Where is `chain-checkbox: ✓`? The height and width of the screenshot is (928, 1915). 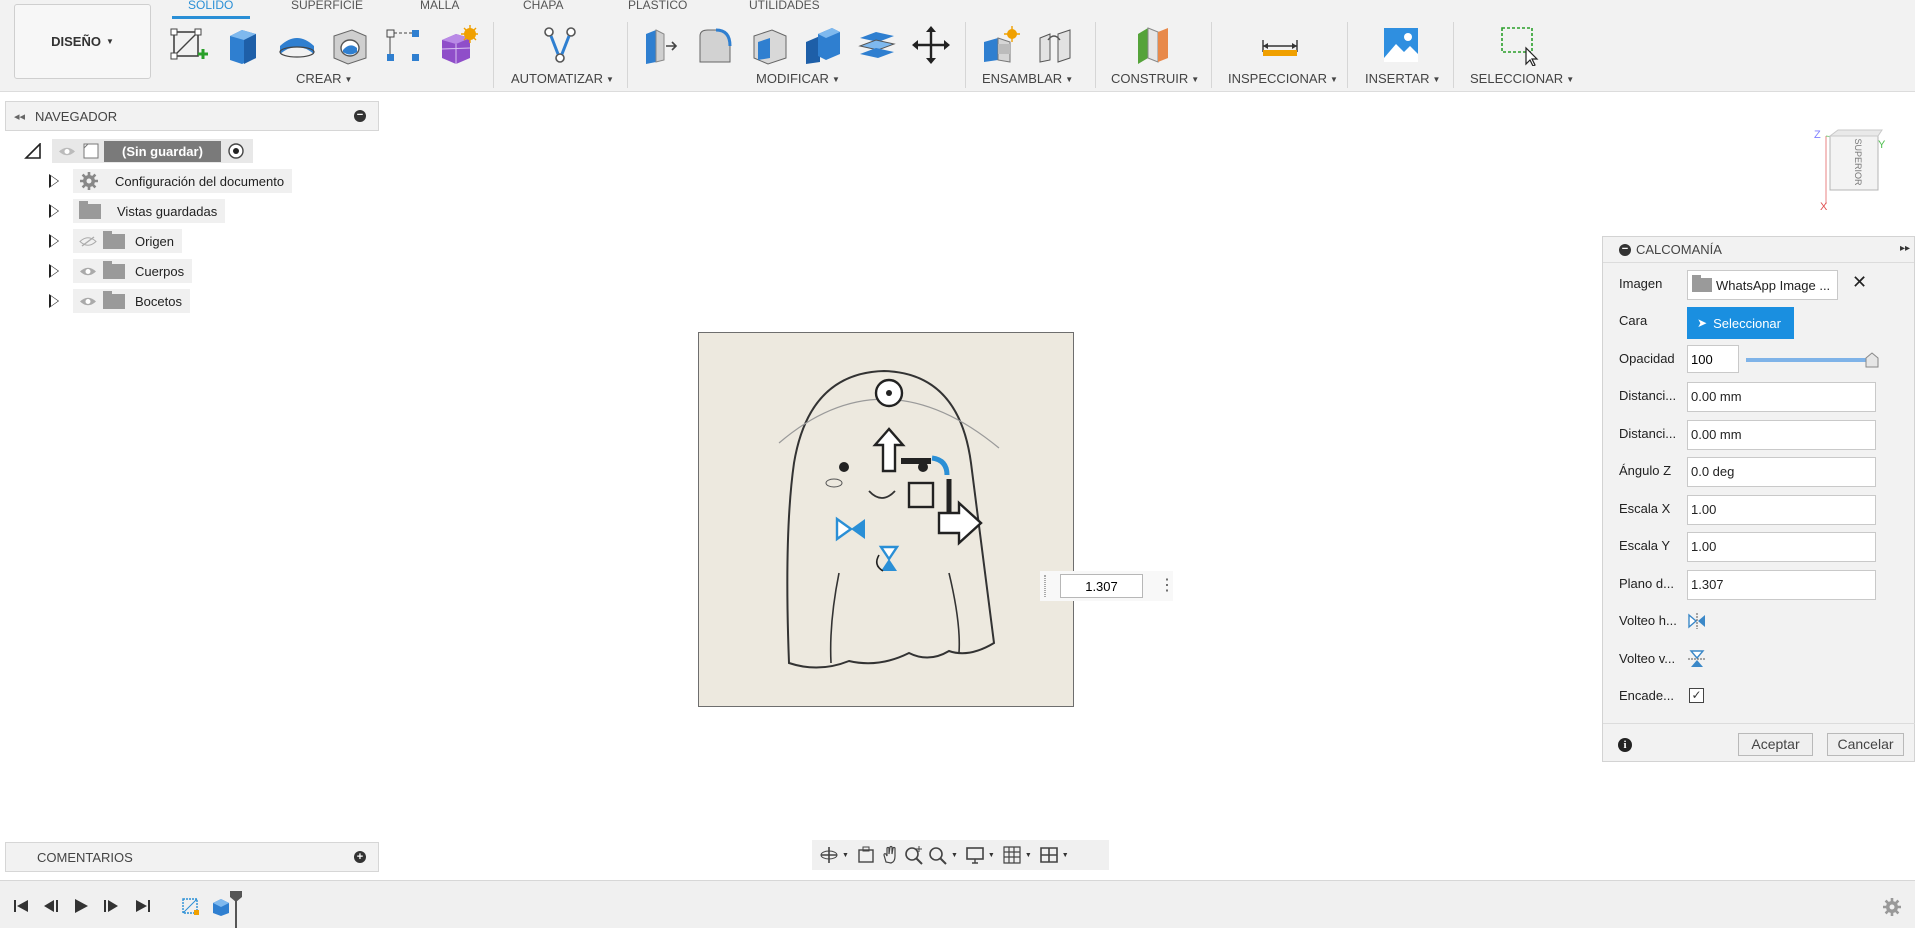 chain-checkbox: ✓ is located at coordinates (1696, 695).